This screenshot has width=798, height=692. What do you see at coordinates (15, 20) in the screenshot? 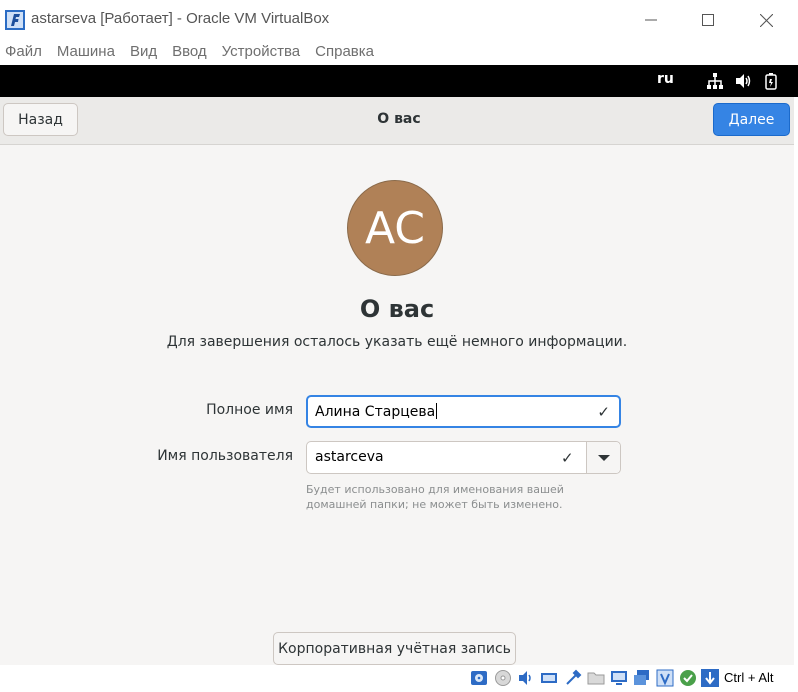
I see `virtualbox-app-icon` at bounding box center [15, 20].